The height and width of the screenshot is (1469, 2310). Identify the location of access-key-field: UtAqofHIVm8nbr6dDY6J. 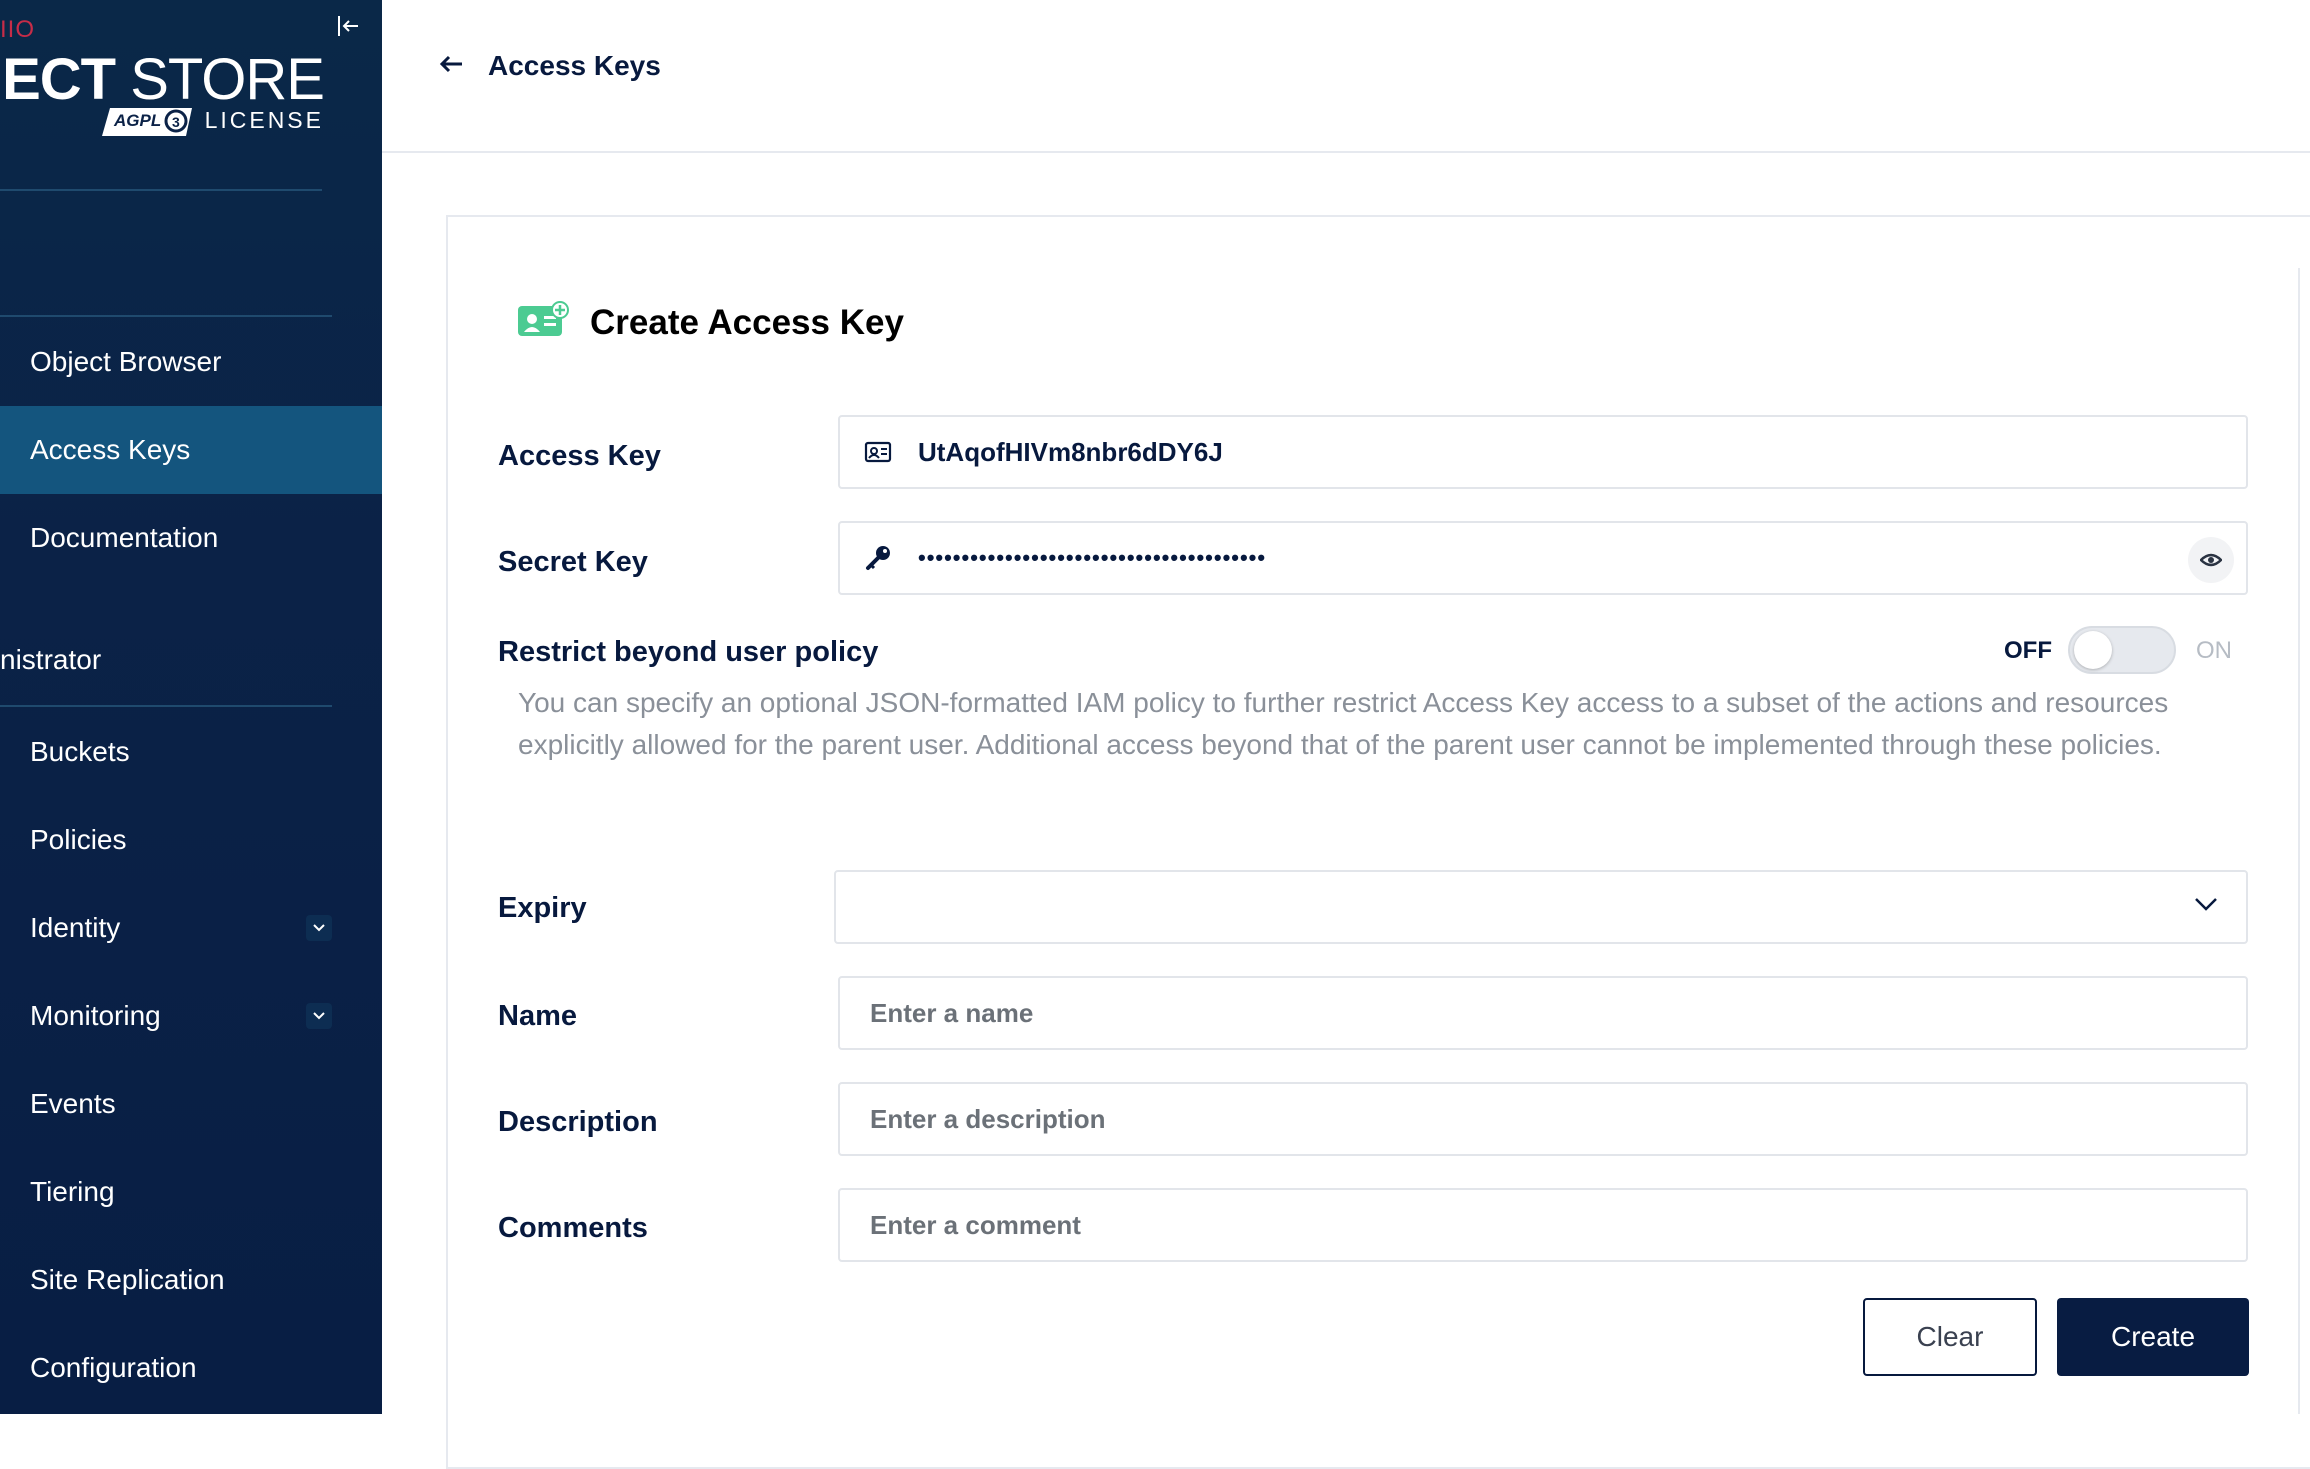
(1543, 452).